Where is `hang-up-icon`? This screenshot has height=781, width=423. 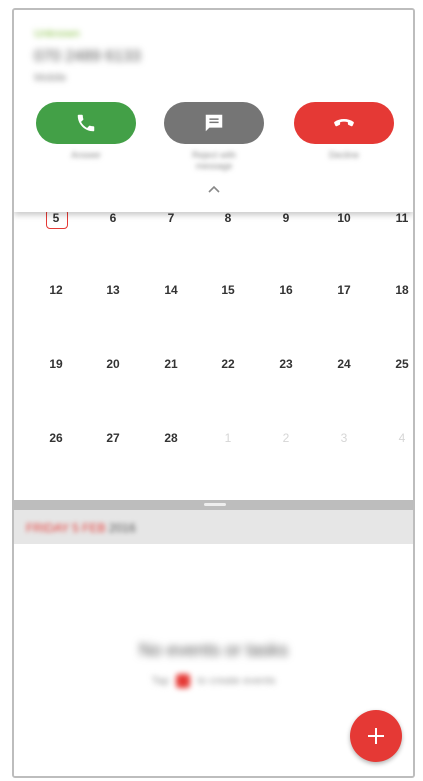 hang-up-icon is located at coordinates (344, 123).